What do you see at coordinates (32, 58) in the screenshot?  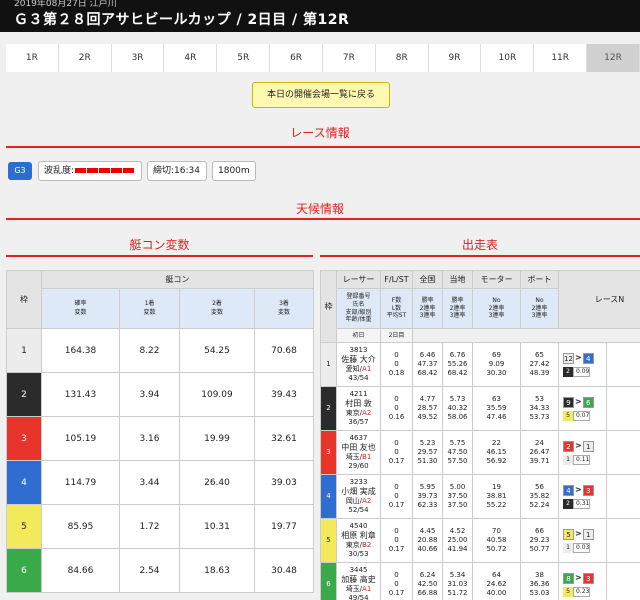 I see `race-tab-1r: 1R` at bounding box center [32, 58].